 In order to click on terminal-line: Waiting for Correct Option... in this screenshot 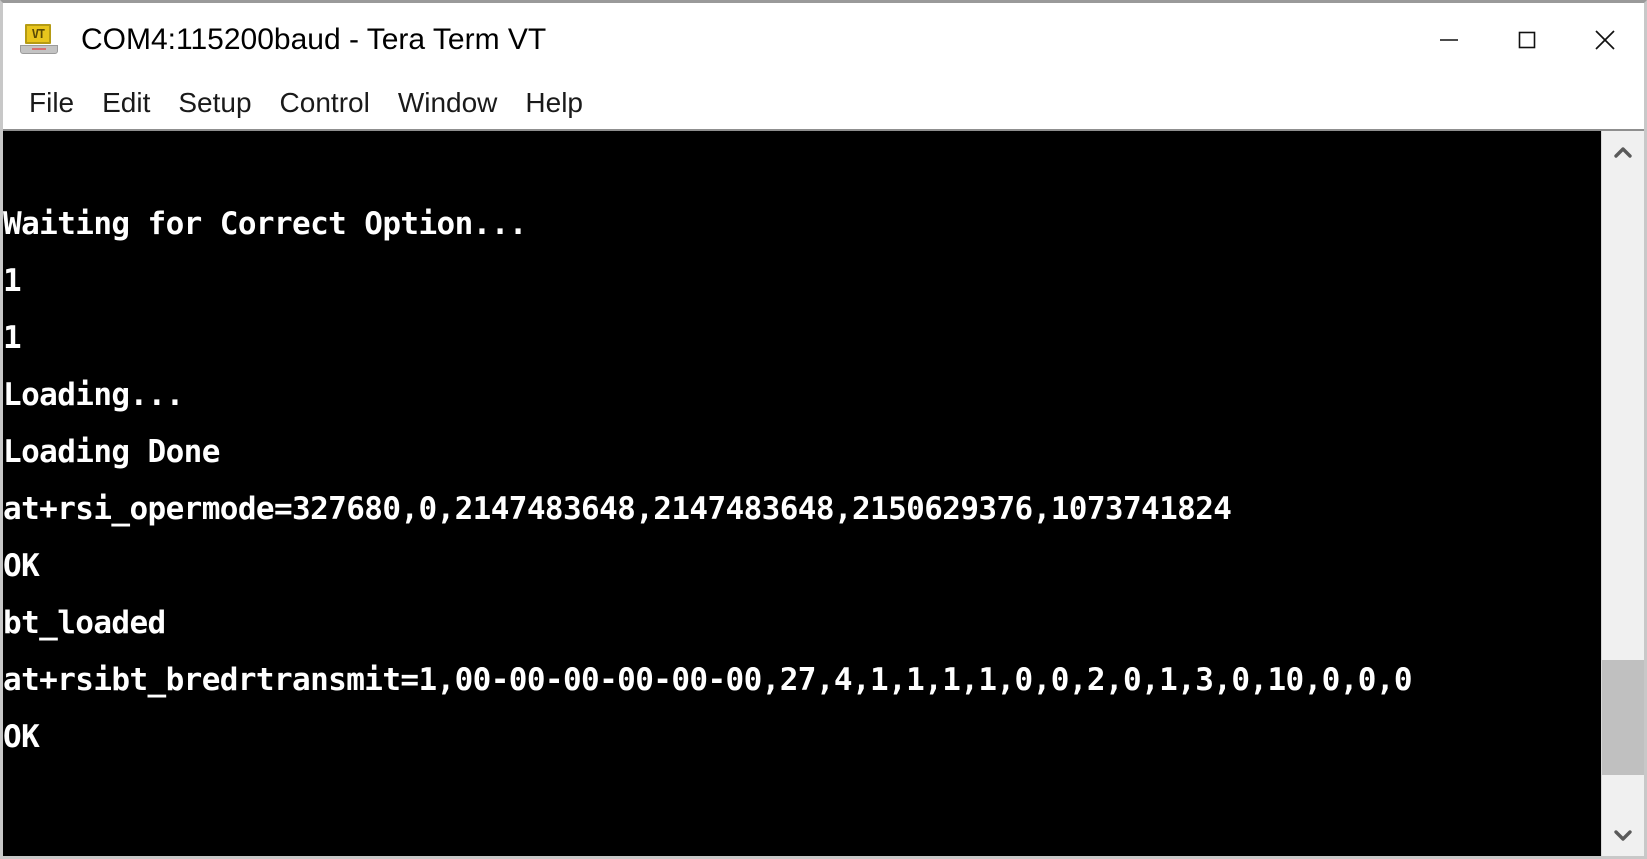, I will do `click(265, 224)`.